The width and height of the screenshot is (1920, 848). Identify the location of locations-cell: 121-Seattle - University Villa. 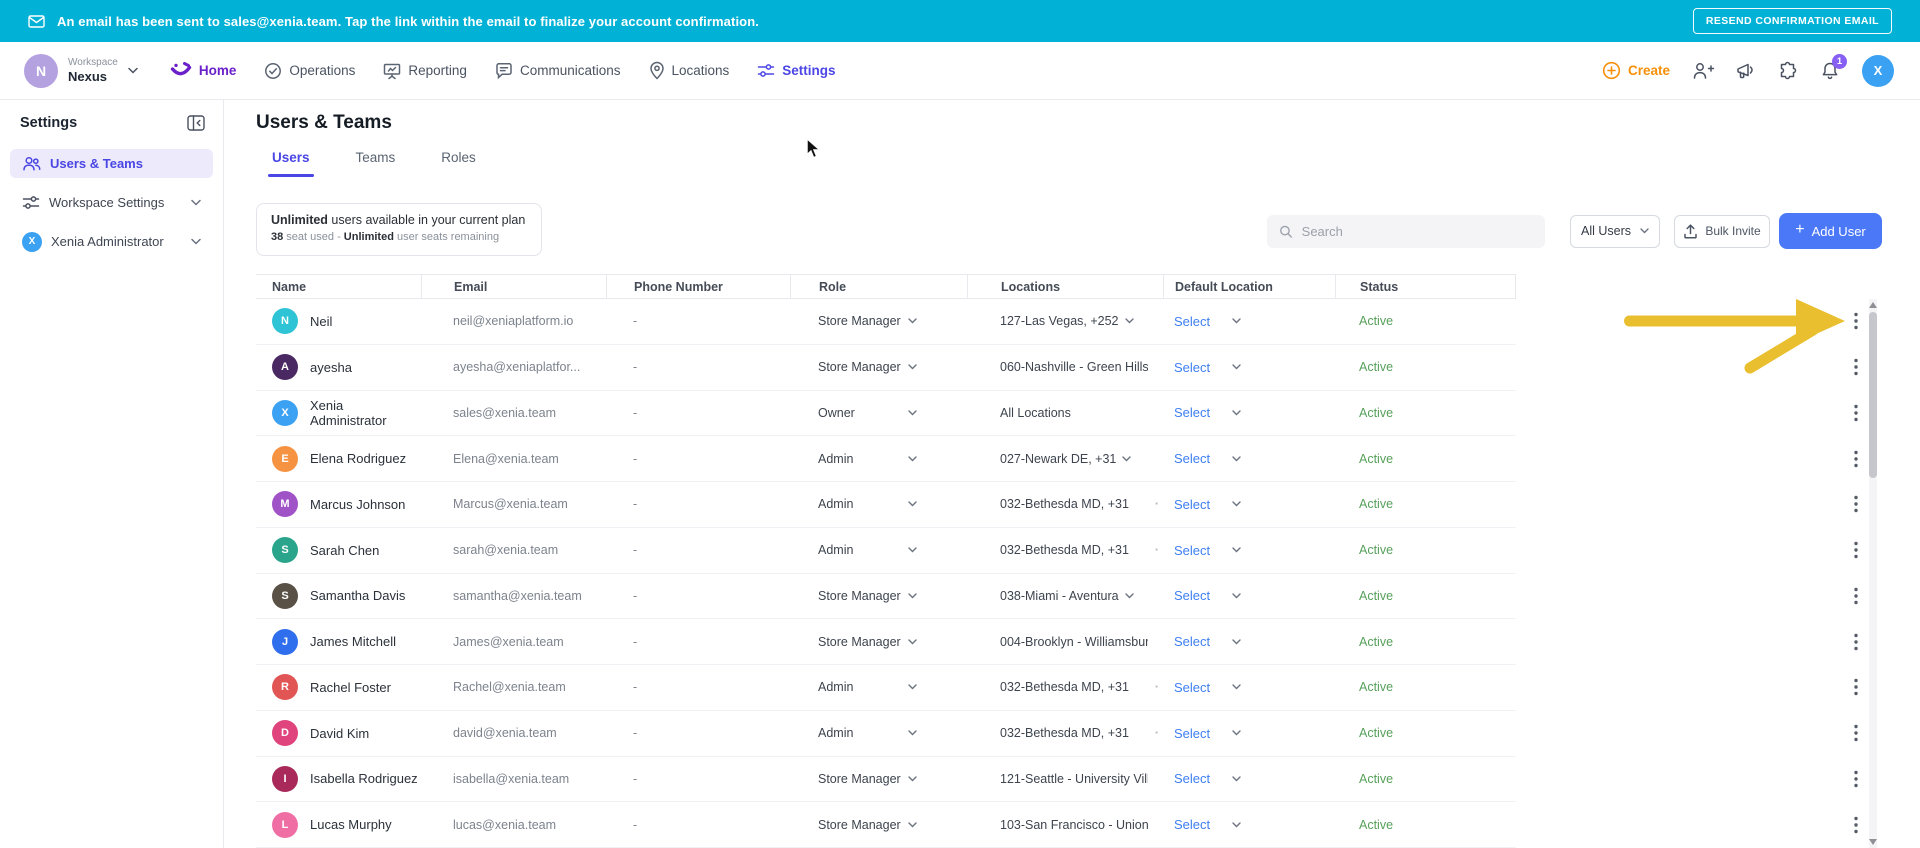
(1065, 779).